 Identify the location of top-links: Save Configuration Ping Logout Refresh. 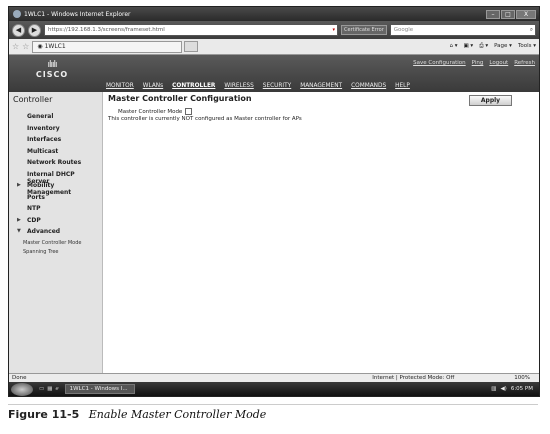
(474, 63).